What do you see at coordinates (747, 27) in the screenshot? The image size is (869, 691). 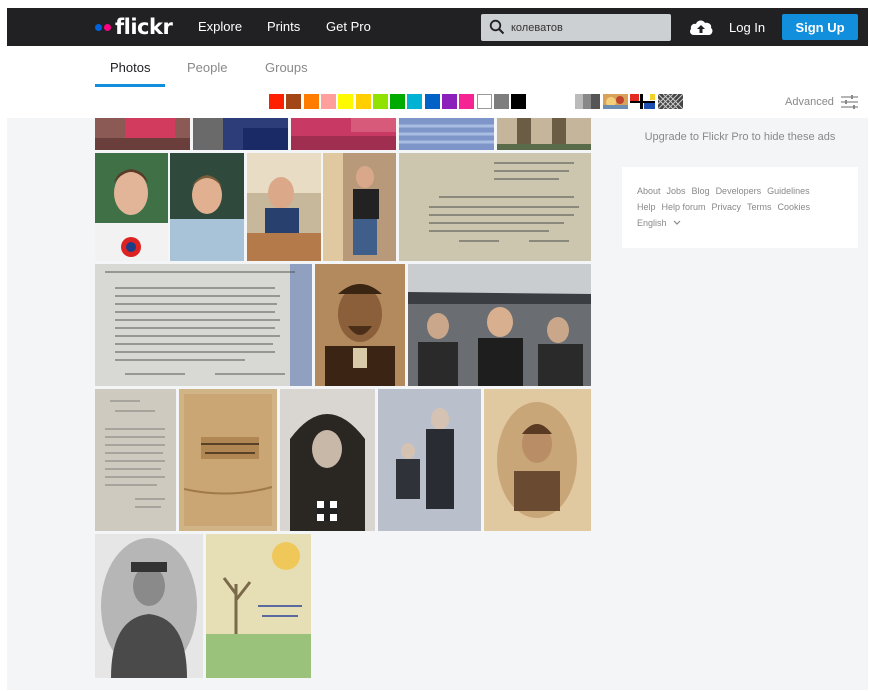 I see `login-link: Log In` at bounding box center [747, 27].